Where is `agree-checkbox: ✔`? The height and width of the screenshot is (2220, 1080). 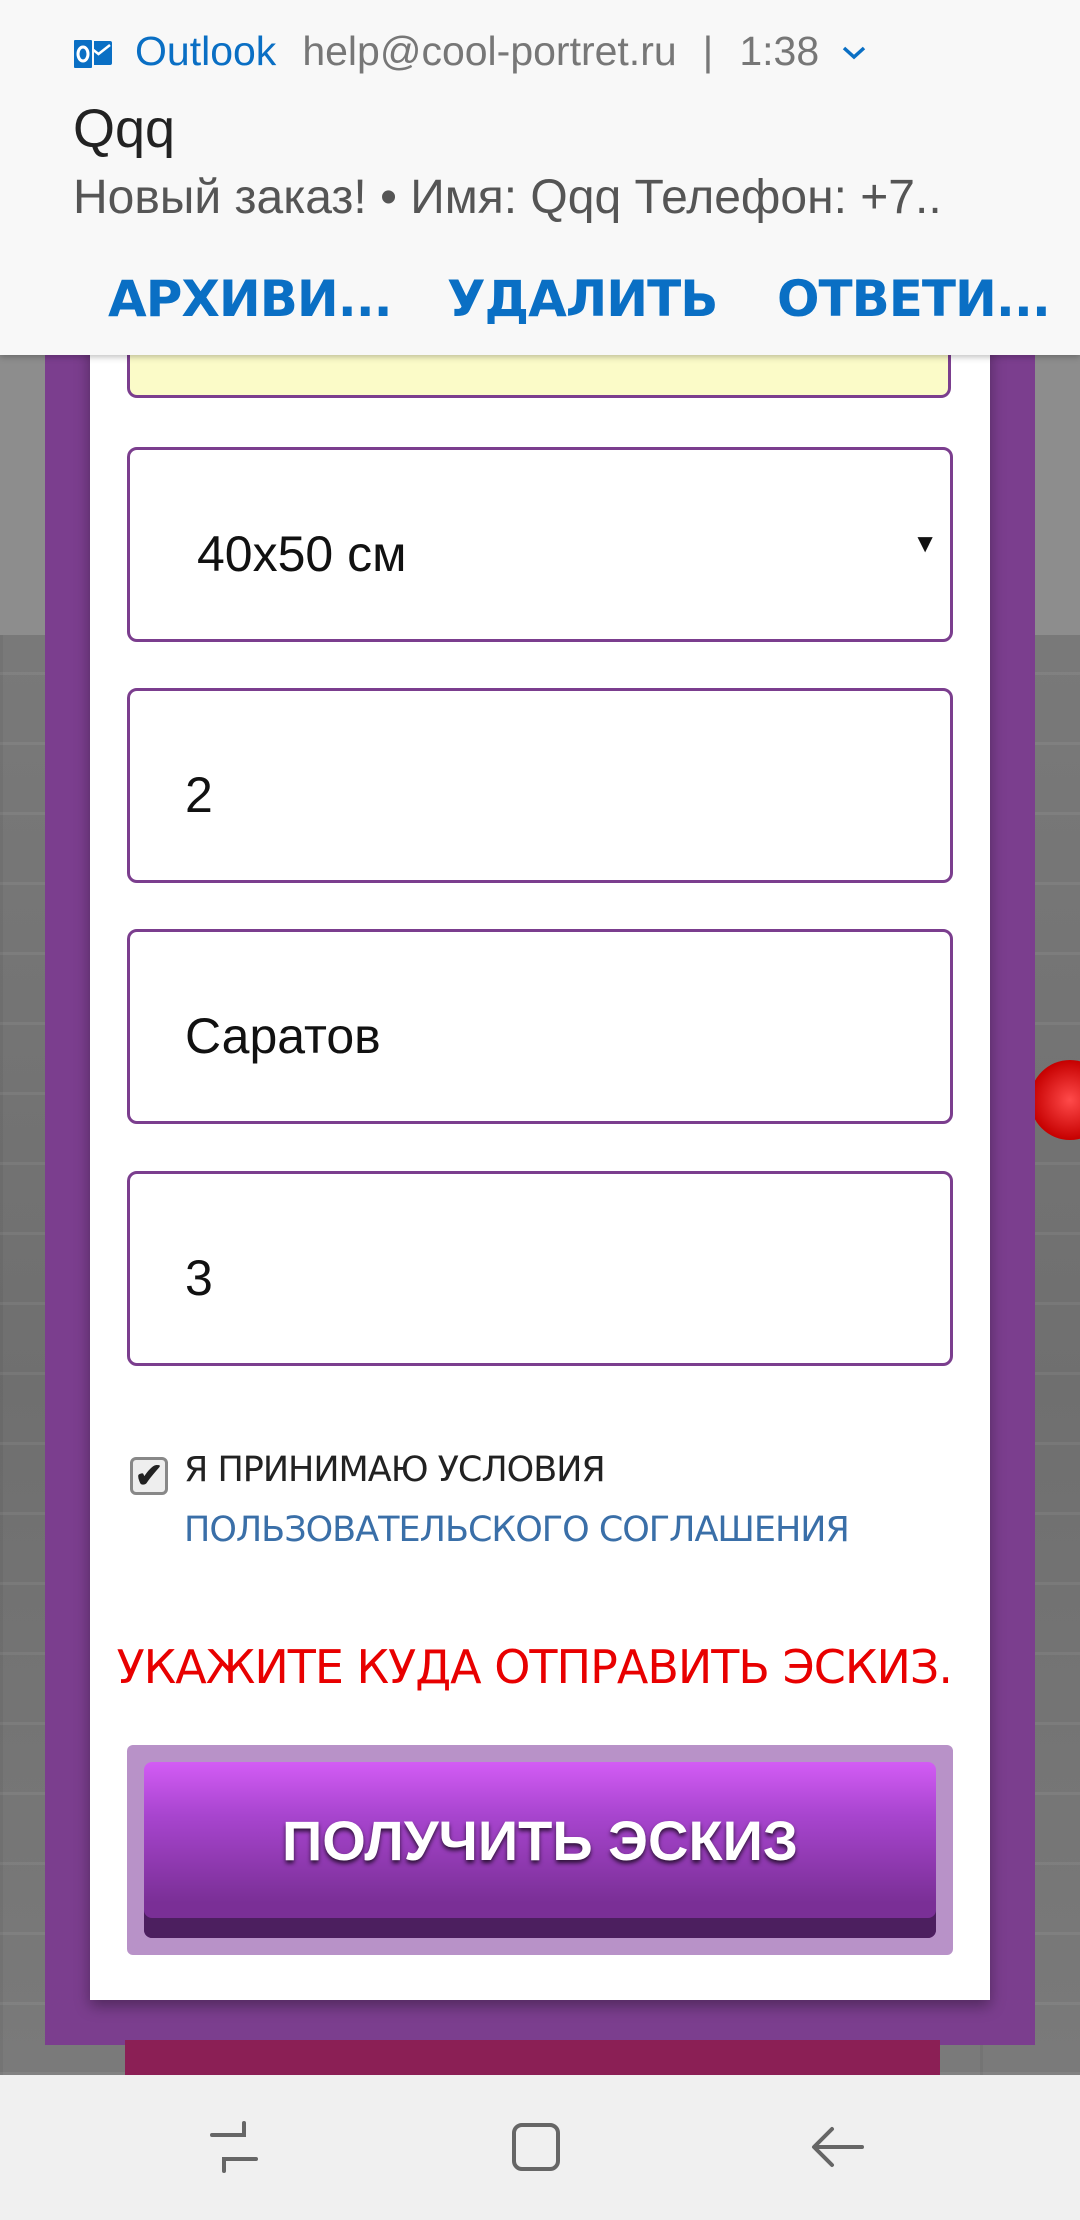 agree-checkbox: ✔ is located at coordinates (149, 1476).